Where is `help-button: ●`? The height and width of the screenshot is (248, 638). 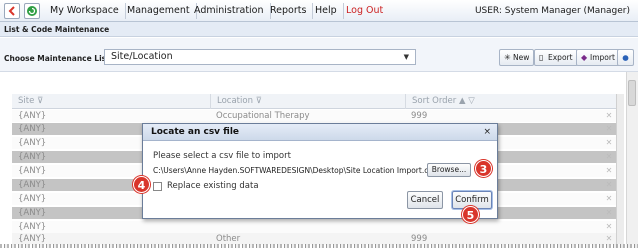 help-button: ● is located at coordinates (625, 57).